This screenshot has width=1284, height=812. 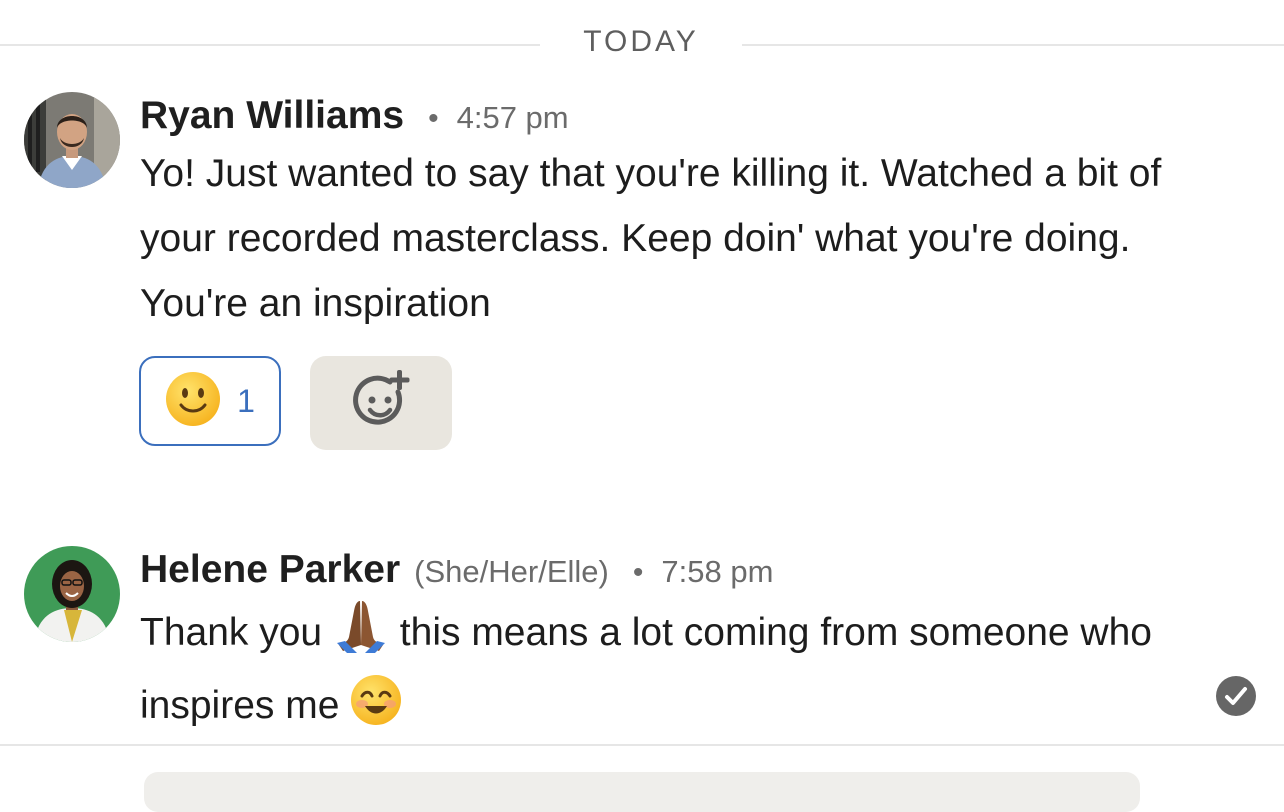 I want to click on reaction-count: 1, so click(x=246, y=400).